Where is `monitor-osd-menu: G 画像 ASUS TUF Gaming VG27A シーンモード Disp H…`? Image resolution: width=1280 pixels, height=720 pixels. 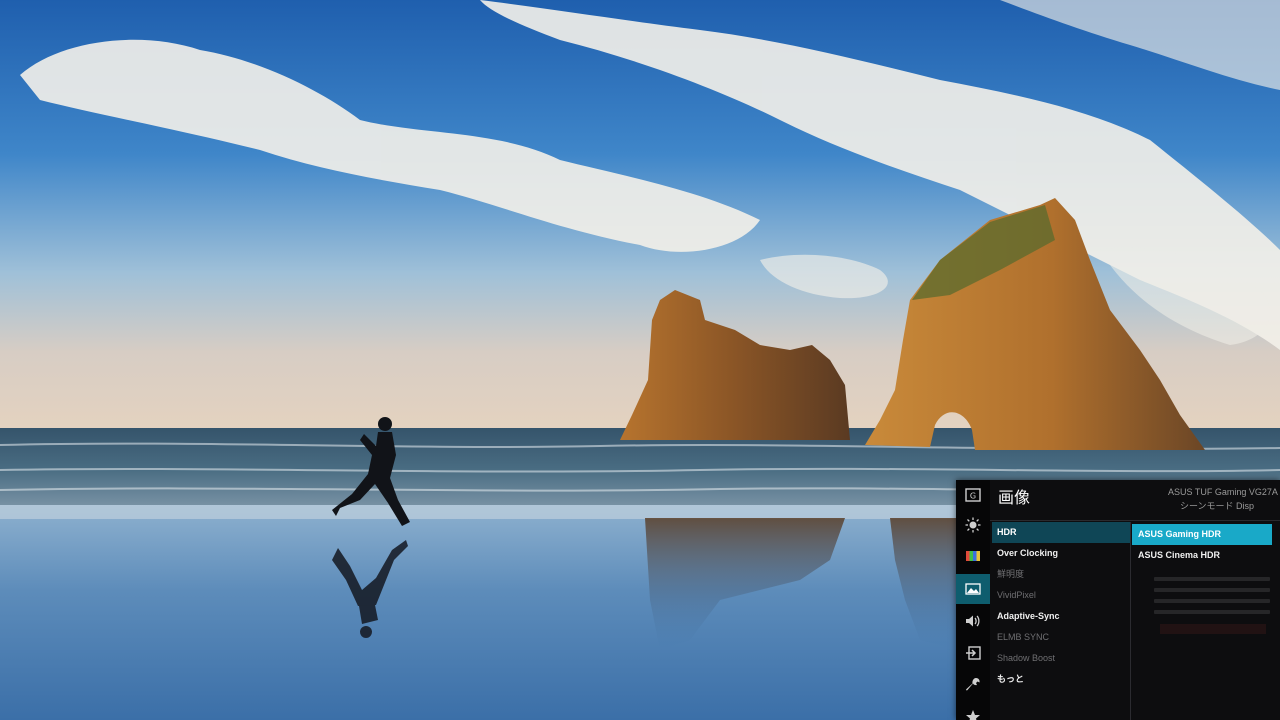 monitor-osd-menu: G 画像 ASUS TUF Gaming VG27A シーンモード Disp H… is located at coordinates (1118, 600).